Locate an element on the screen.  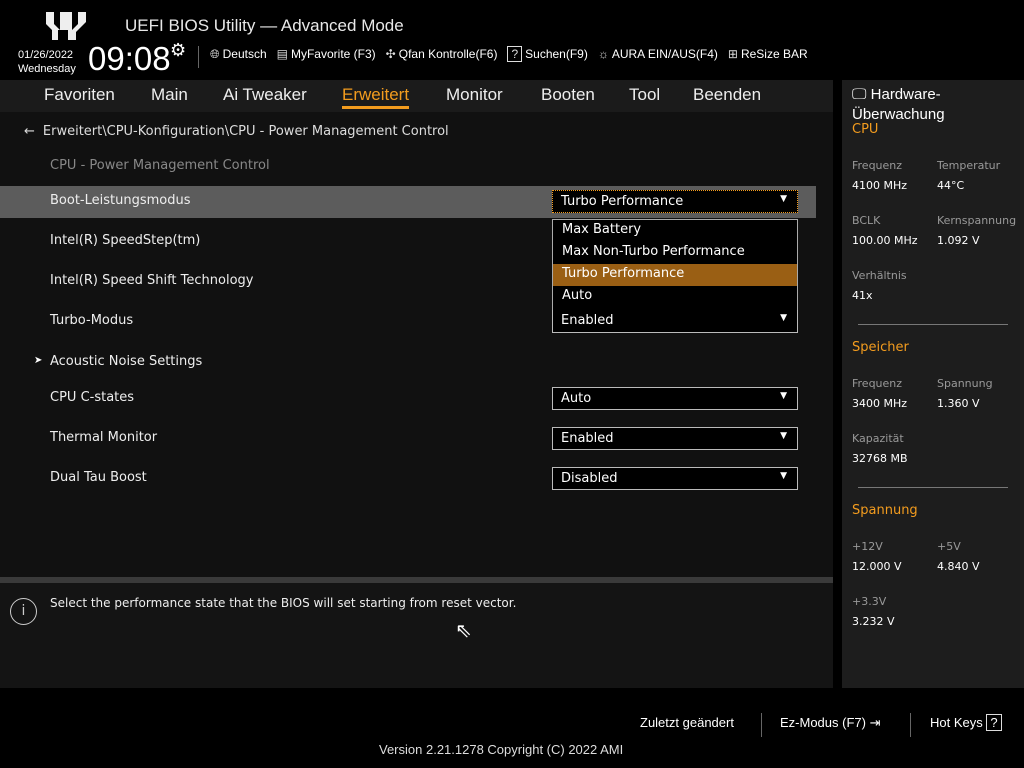
hw-value: 12.000 V is located at coordinates (877, 566).